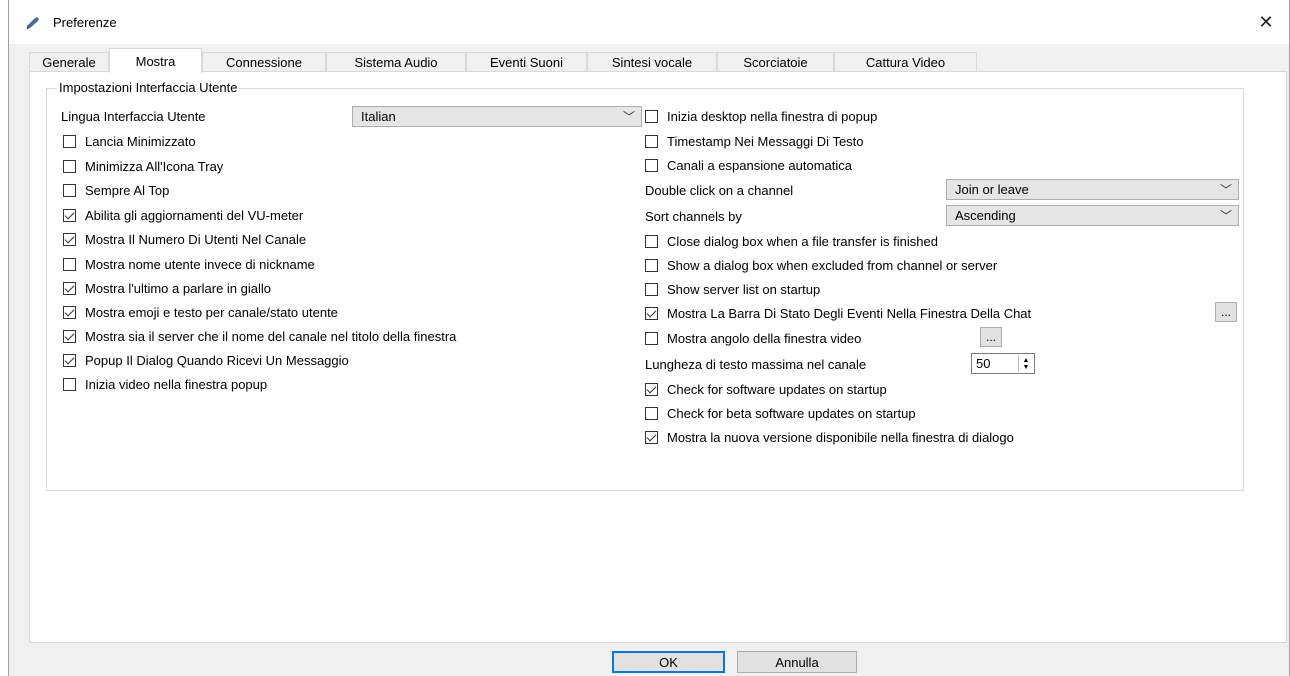  What do you see at coordinates (1026, 367) in the screenshot?
I see `spin-down-icon: ▼` at bounding box center [1026, 367].